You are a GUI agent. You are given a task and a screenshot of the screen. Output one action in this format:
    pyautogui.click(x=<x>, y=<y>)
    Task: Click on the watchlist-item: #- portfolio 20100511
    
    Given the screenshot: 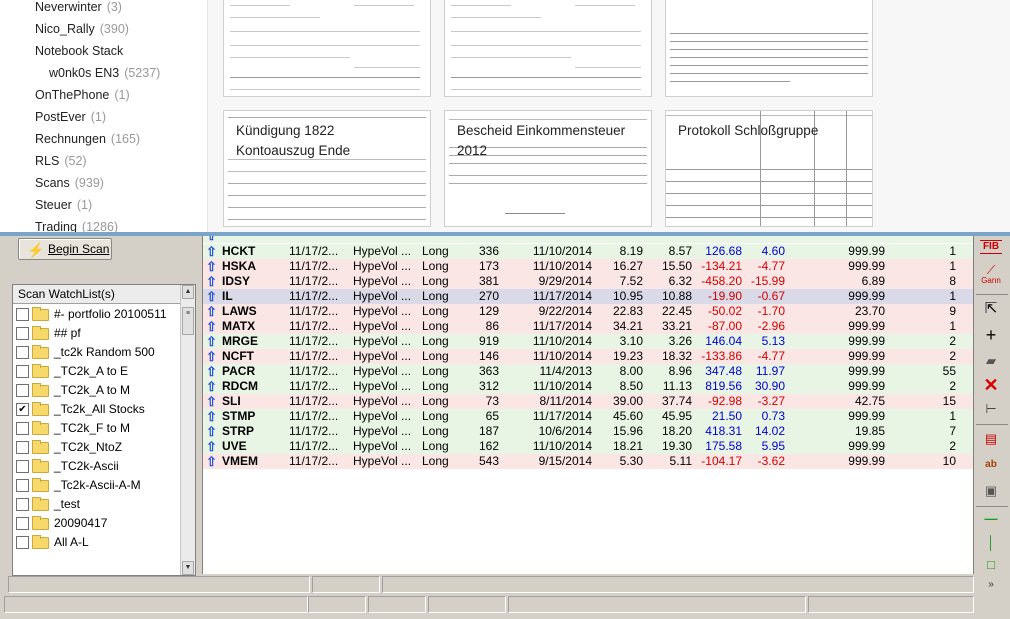 What is the action you would take?
    pyautogui.click(x=98, y=314)
    